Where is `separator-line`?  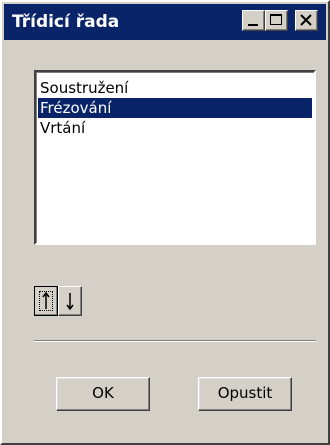 separator-line is located at coordinates (175, 341).